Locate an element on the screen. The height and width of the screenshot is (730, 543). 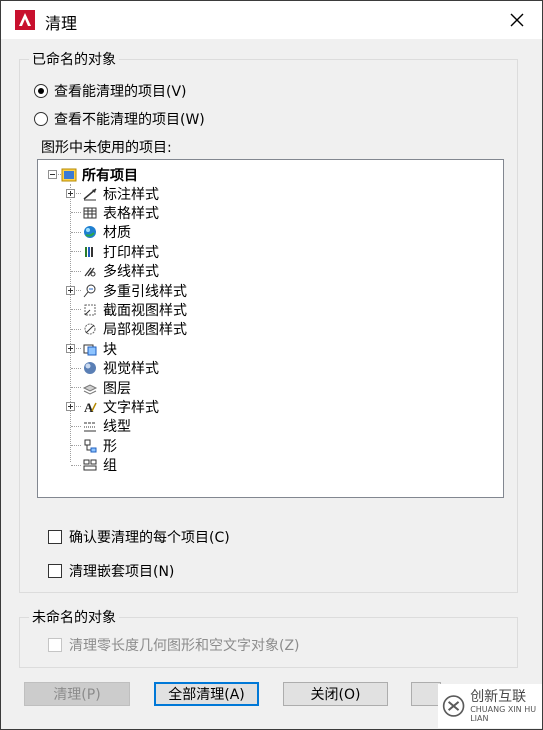
tree-item-label: 多线样式 is located at coordinates (131, 272).